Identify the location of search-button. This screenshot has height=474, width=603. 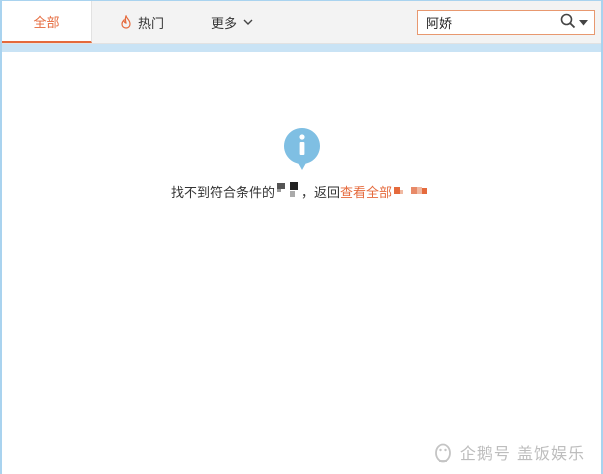
(574, 23).